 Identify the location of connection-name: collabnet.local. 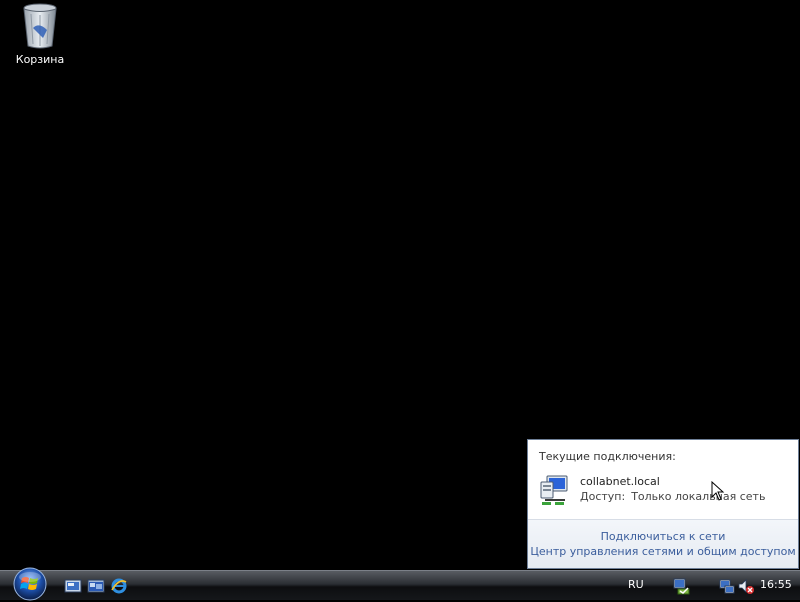
(620, 481).